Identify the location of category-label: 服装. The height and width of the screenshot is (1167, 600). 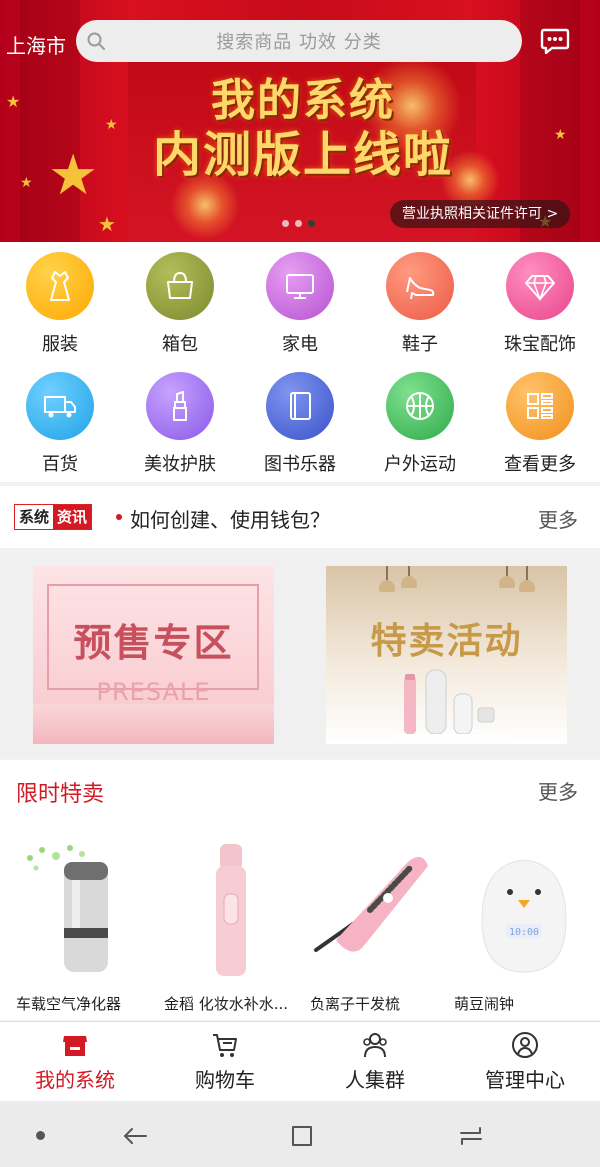
(60, 344).